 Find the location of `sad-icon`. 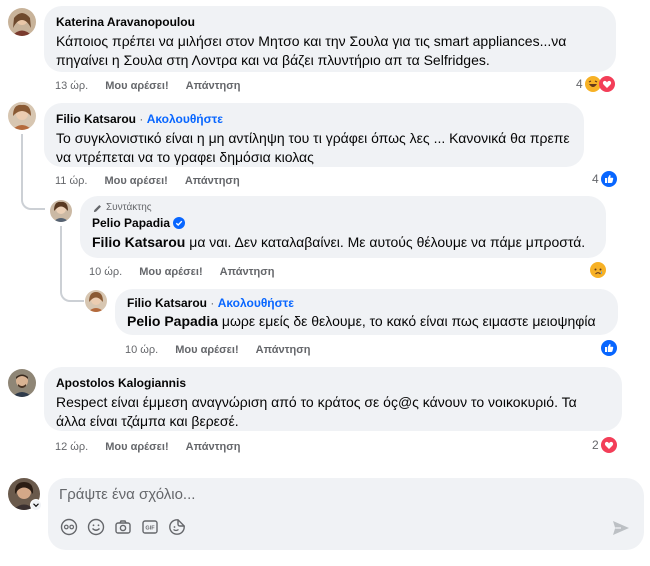

sad-icon is located at coordinates (598, 270).